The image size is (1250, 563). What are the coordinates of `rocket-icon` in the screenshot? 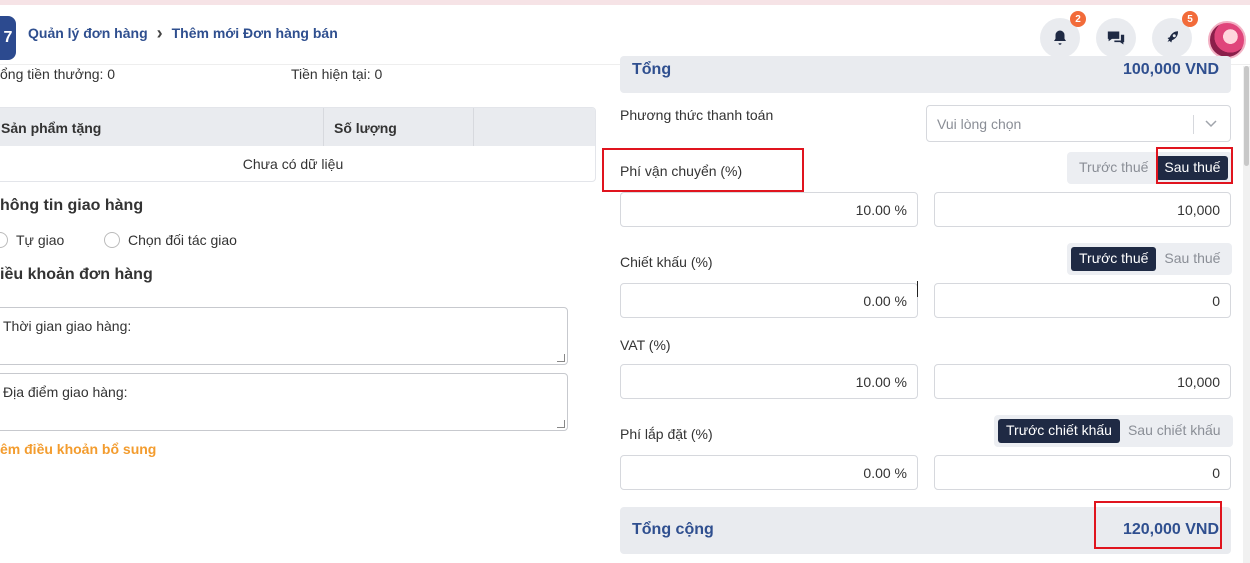 It's located at (1172, 37).